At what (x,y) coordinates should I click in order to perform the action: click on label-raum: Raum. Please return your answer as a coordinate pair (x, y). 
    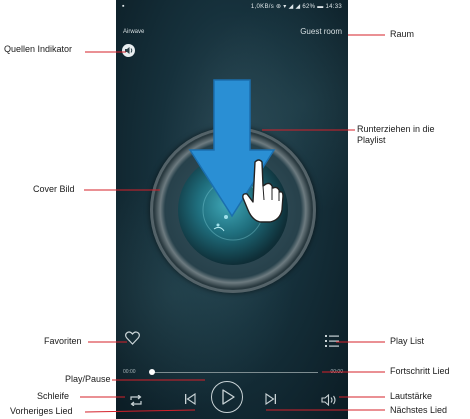
    Looking at the image, I should click on (402, 34).